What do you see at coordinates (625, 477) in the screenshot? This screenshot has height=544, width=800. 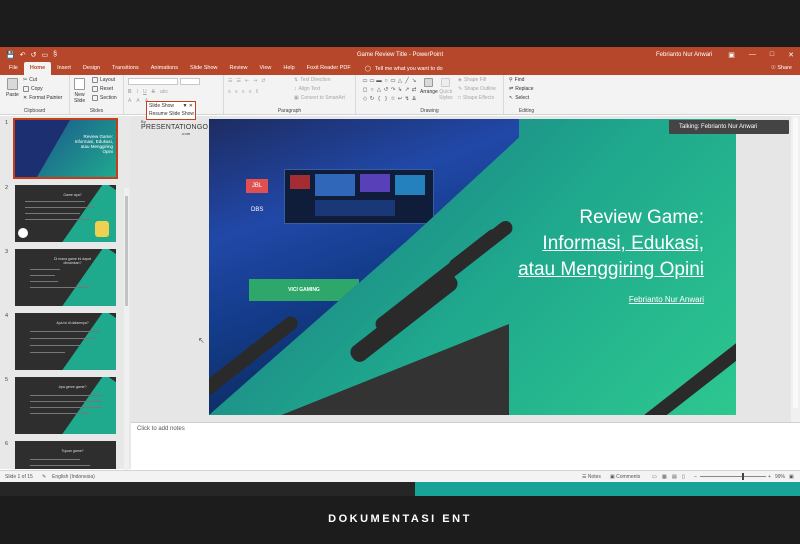 I see `comments-button: ▣ Comments` at bounding box center [625, 477].